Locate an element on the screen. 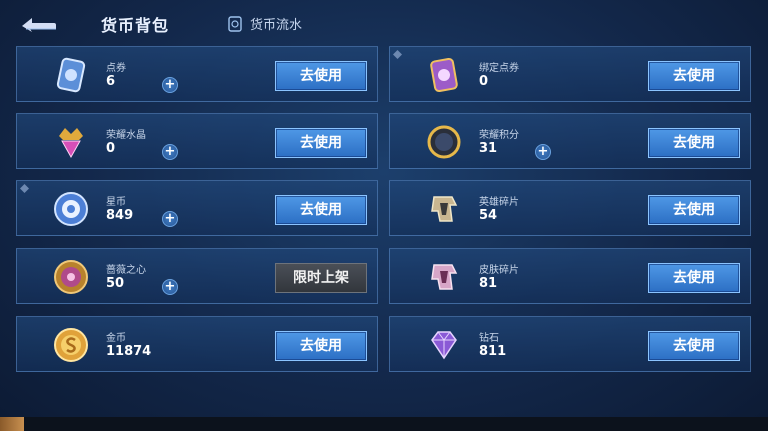  currency-count: 81 is located at coordinates (488, 283).